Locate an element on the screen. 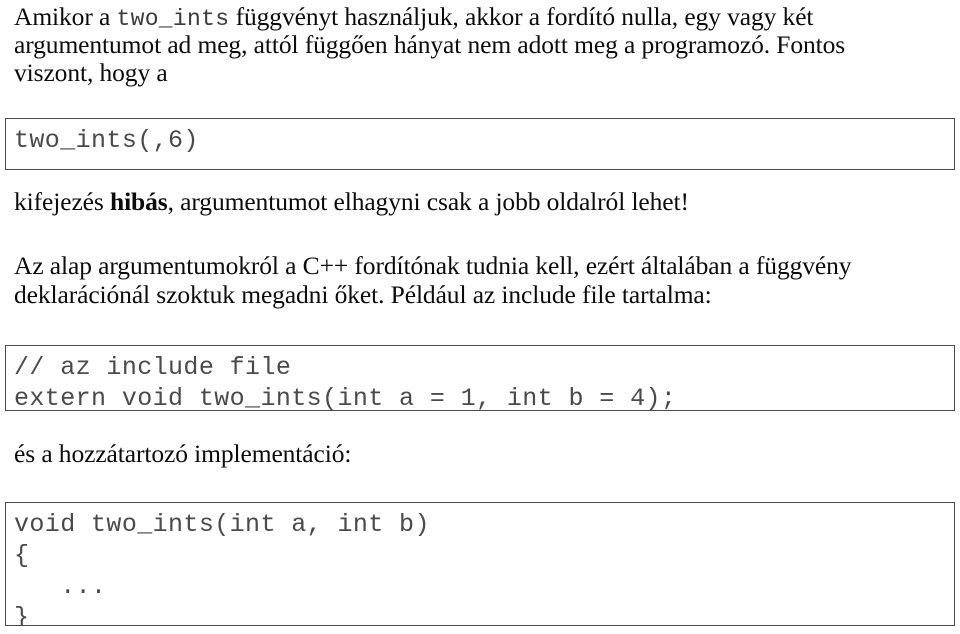 This screenshot has width=960, height=634. code-block-call-example: two_ints(,6) is located at coordinates (480, 144).